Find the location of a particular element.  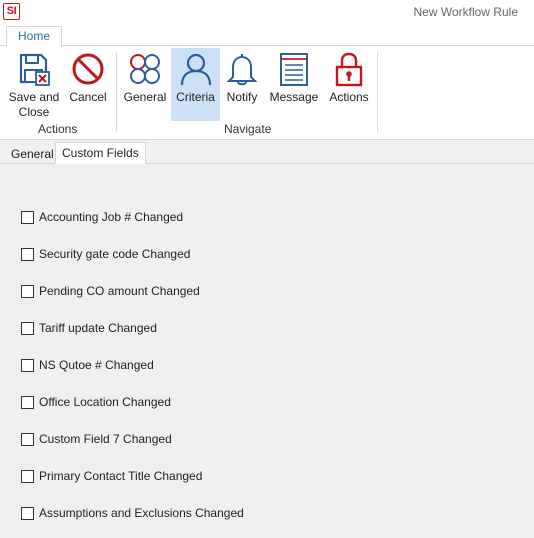

checkbox-label: Assumptions and Exclusions Changed is located at coordinates (141, 513).